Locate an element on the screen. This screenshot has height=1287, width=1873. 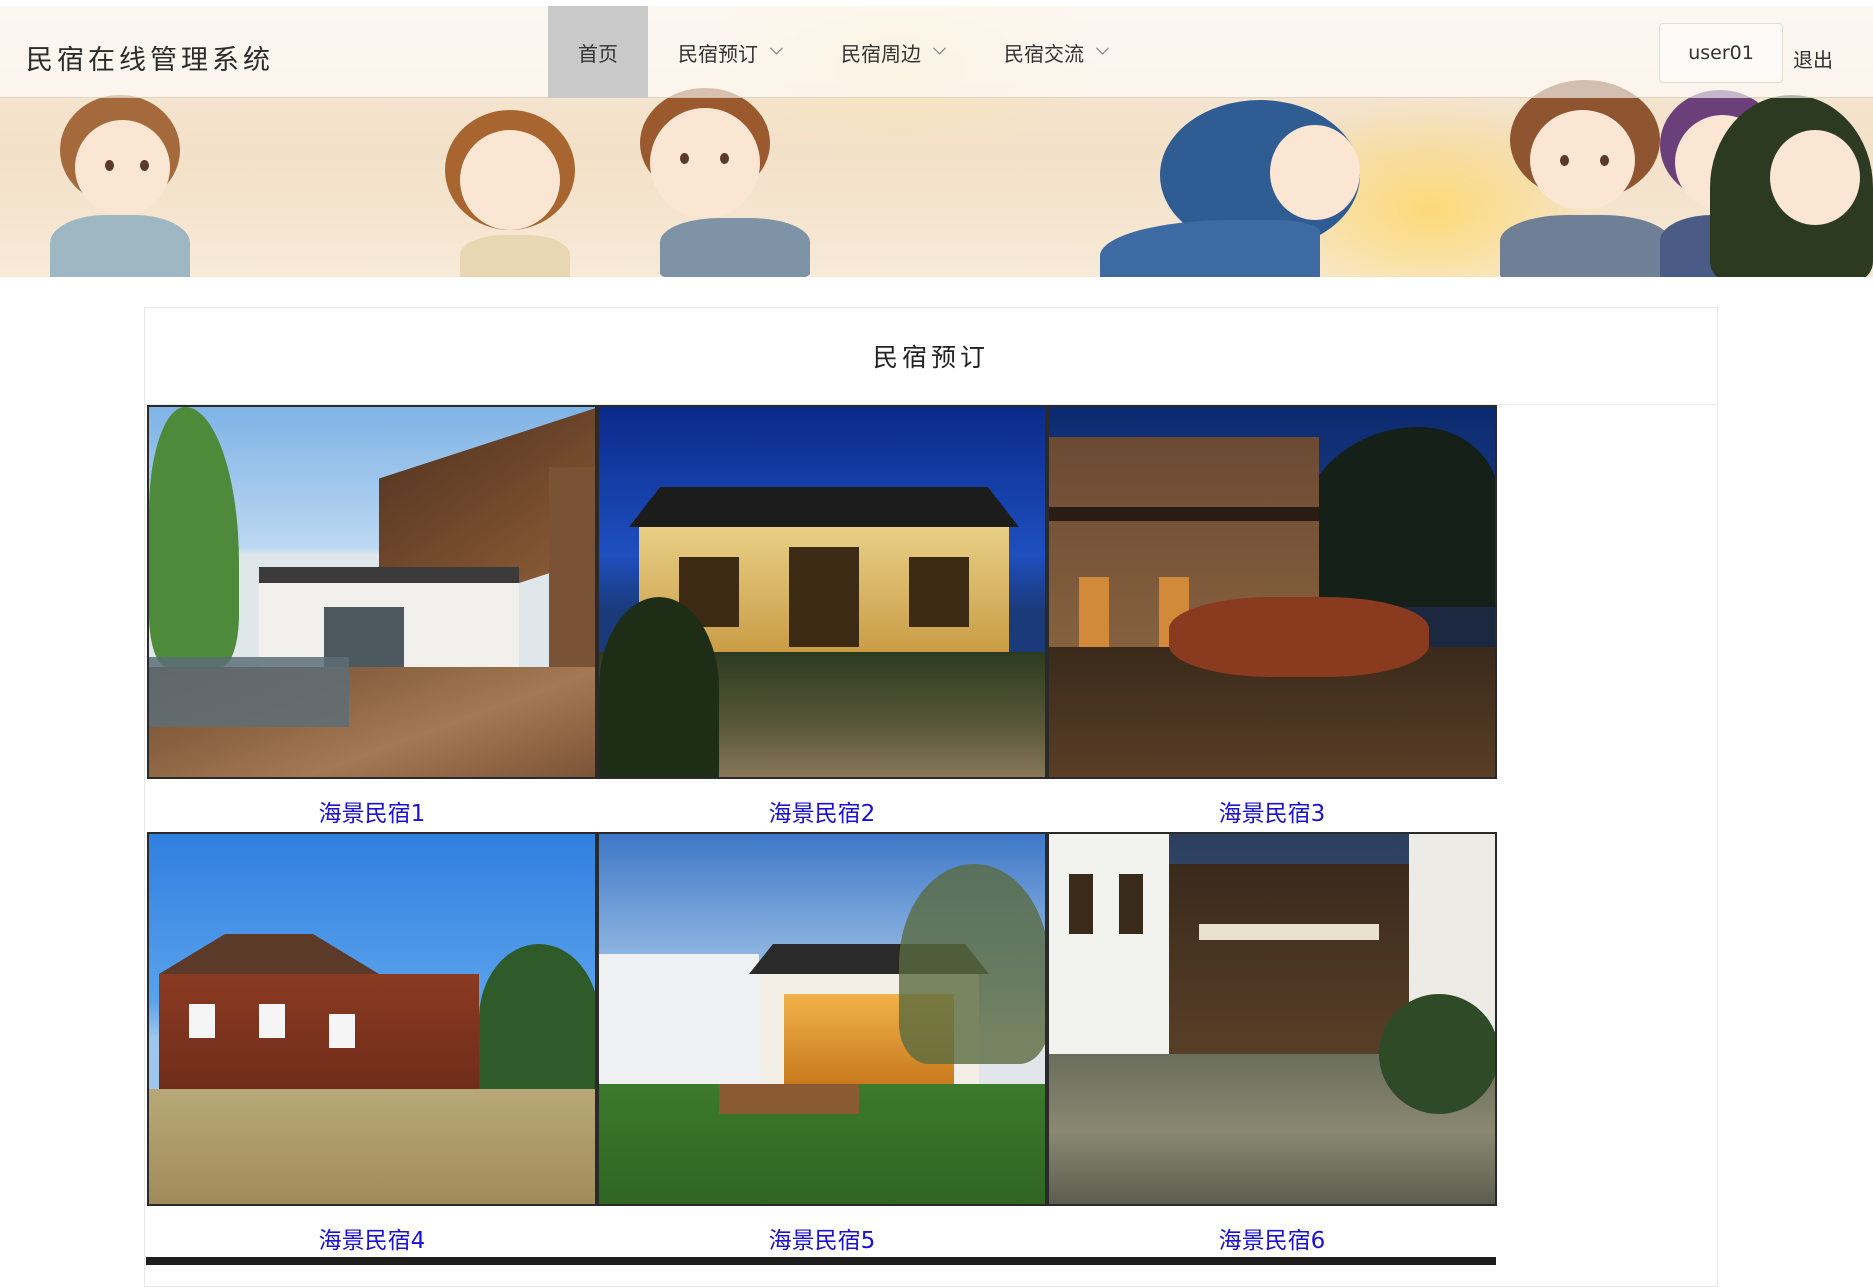
homestay-card: 海景民宿1 is located at coordinates (372, 618).